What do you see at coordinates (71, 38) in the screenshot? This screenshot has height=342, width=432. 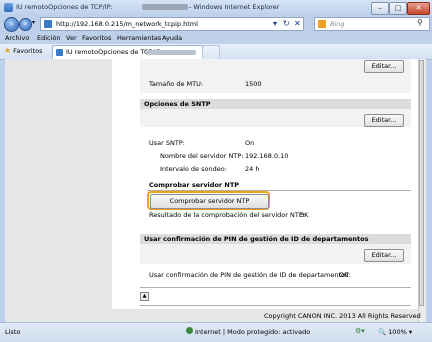 I see `menu-ver: Ver` at bounding box center [71, 38].